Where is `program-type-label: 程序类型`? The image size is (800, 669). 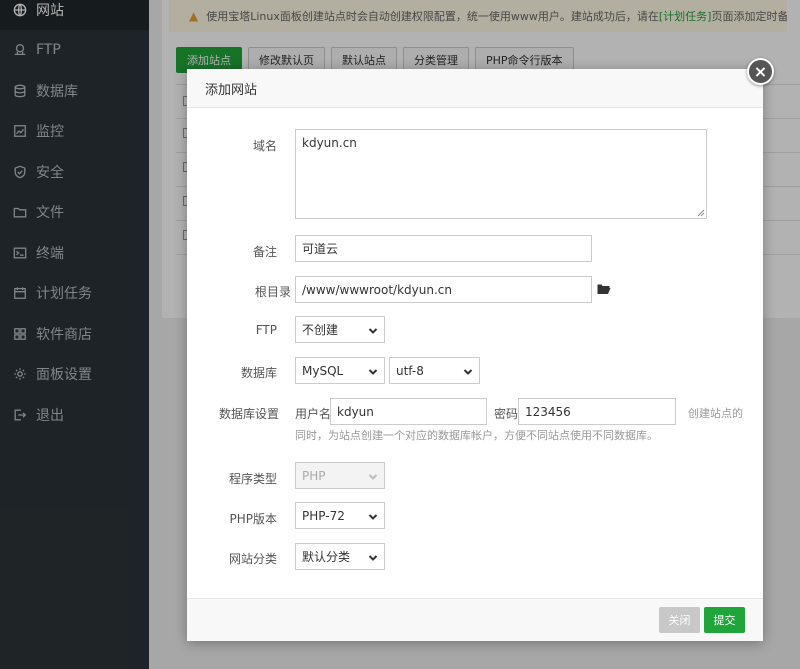 program-type-label: 程序类型 is located at coordinates (252, 479).